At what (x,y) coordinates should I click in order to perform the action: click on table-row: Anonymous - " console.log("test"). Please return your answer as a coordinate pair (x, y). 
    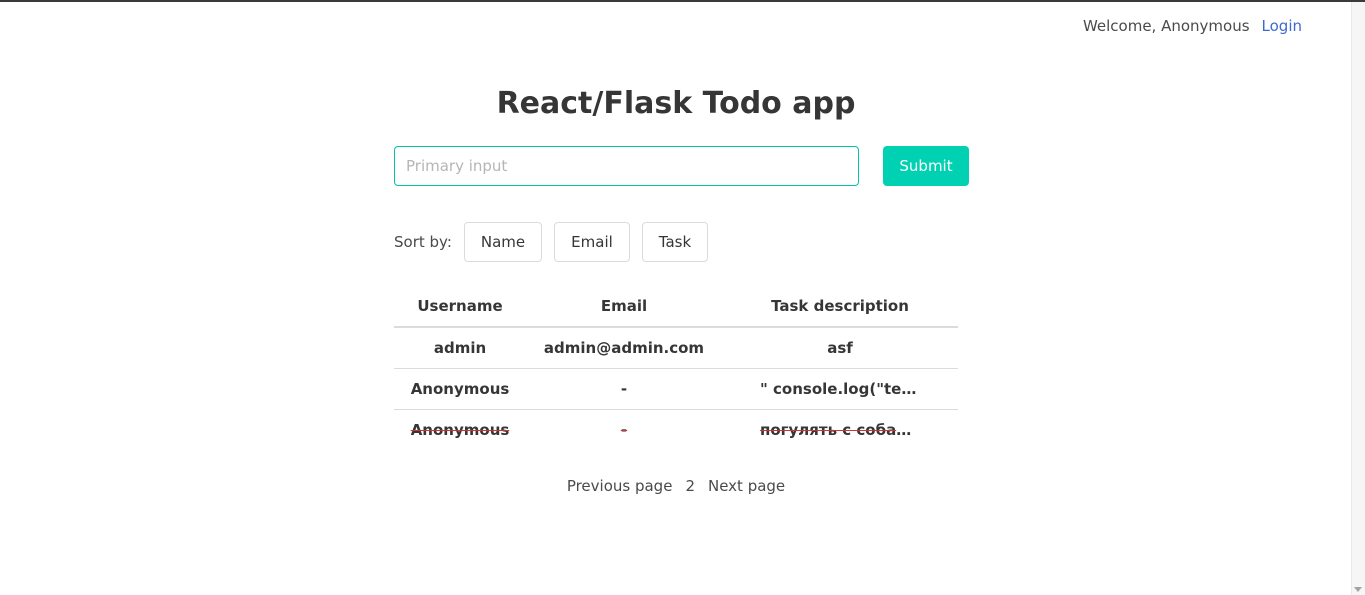
    Looking at the image, I should click on (676, 389).